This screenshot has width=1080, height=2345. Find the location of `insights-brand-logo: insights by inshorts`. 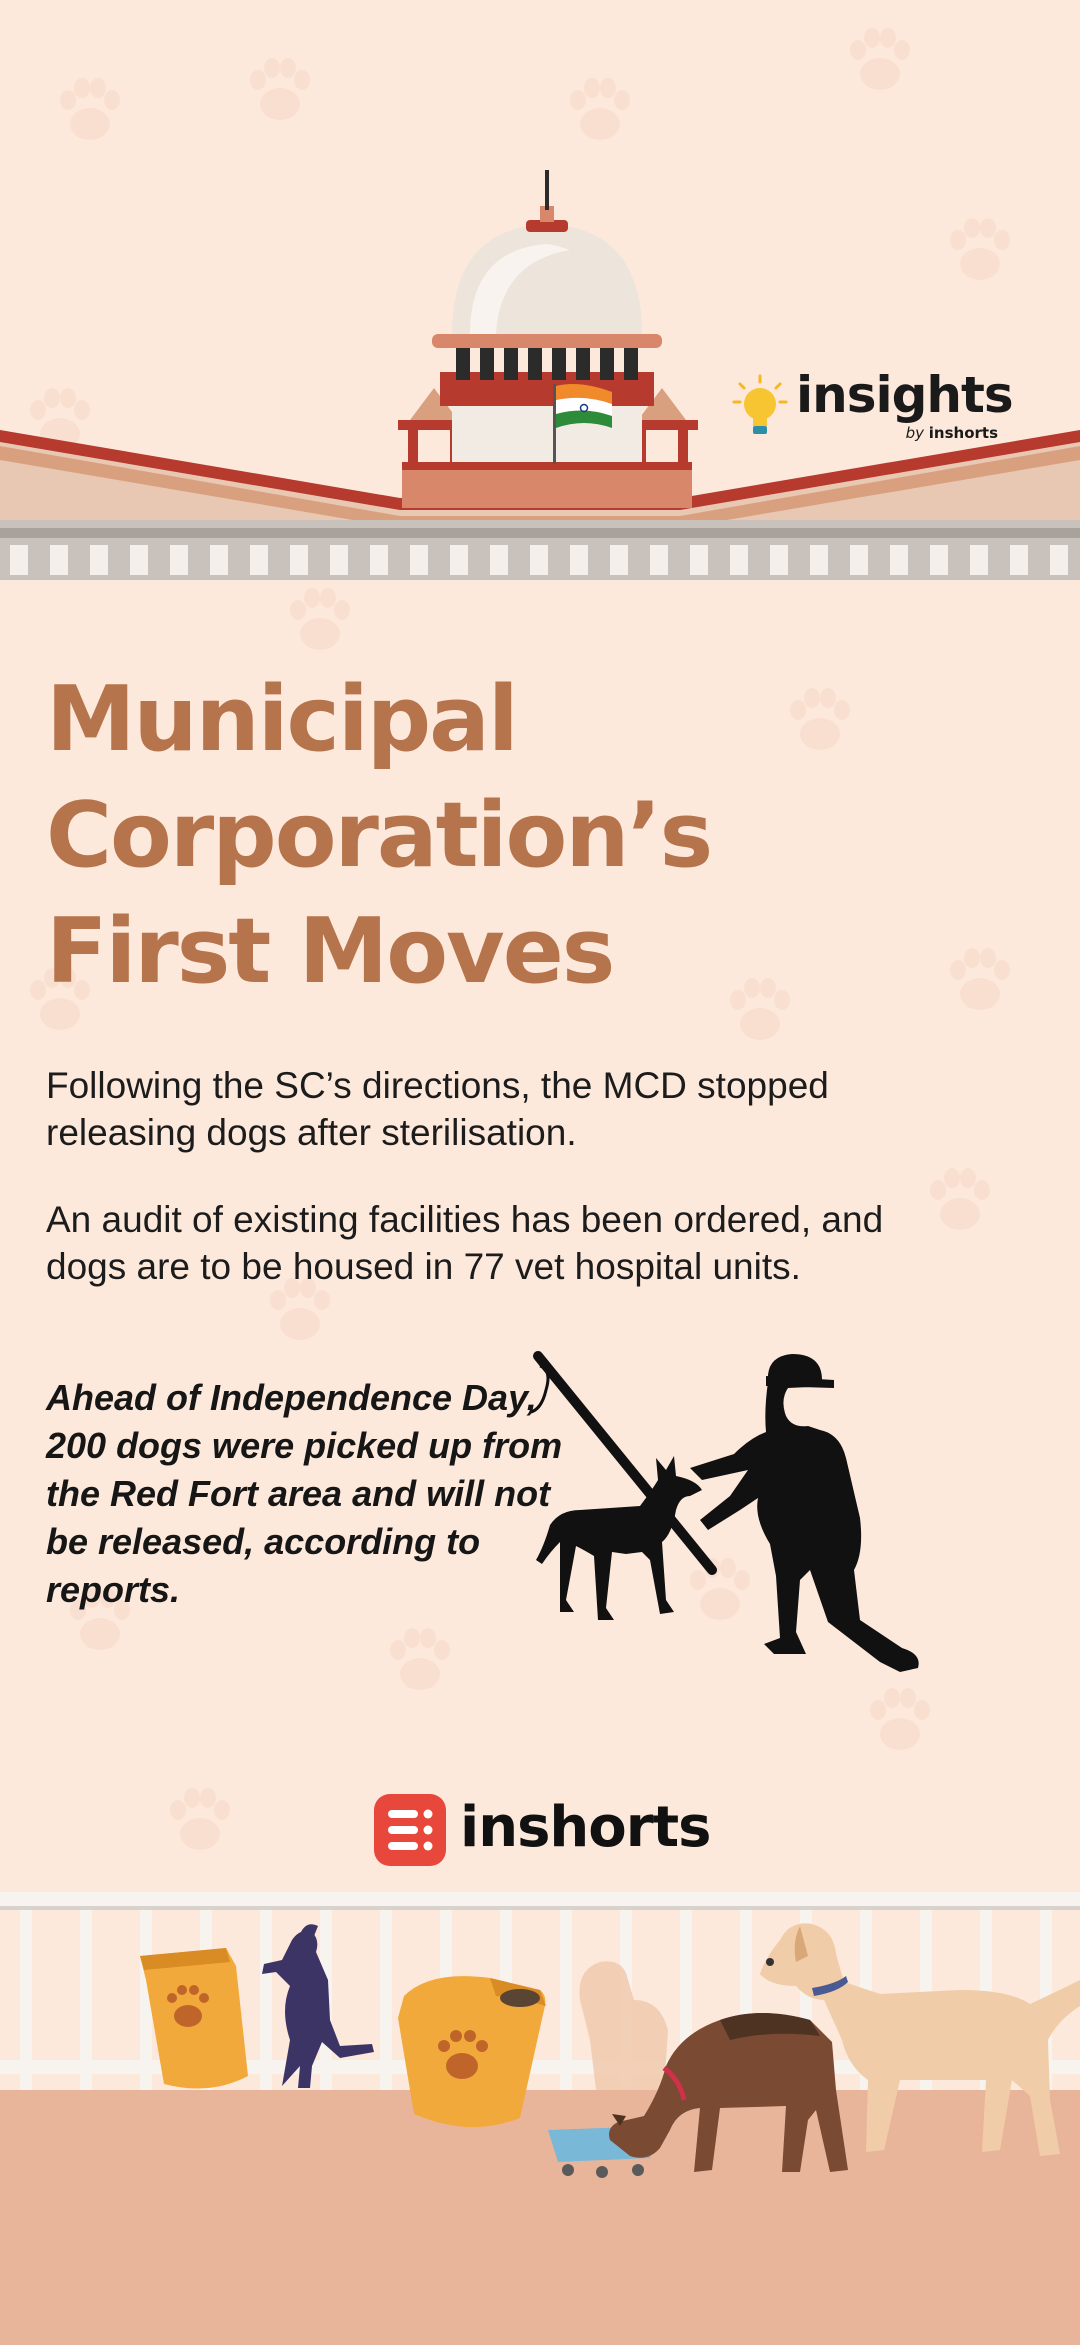

insights-brand-logo: insights by inshorts is located at coordinates (873, 407).